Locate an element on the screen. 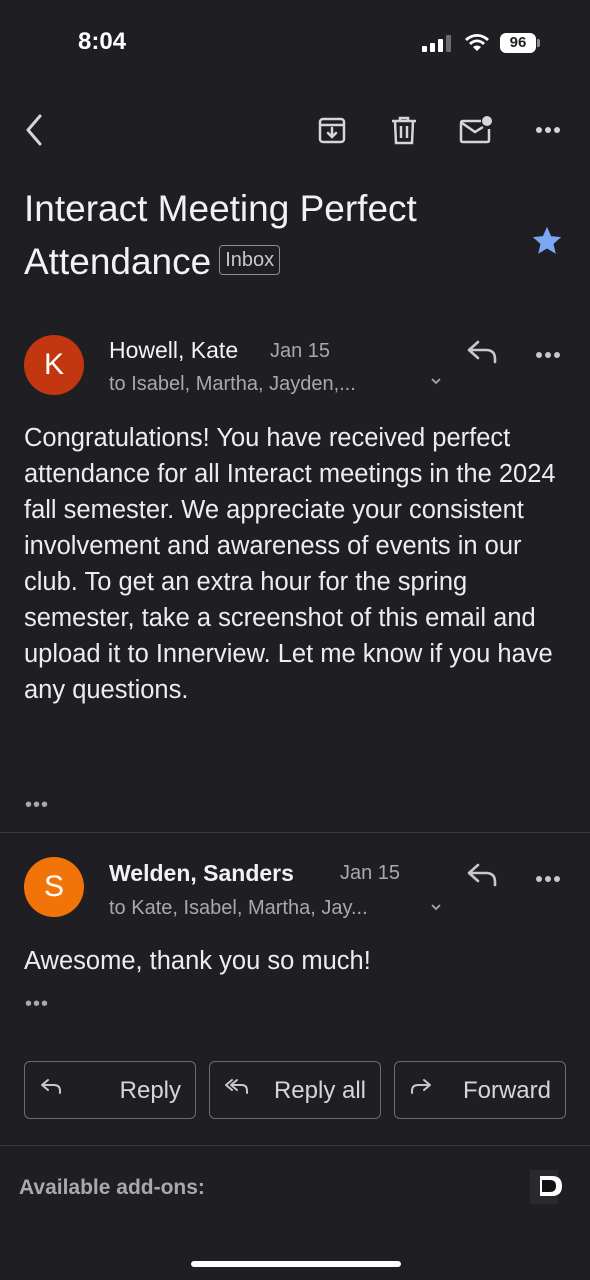 The height and width of the screenshot is (1280, 590). reply-label: Reply is located at coordinates (150, 1090).